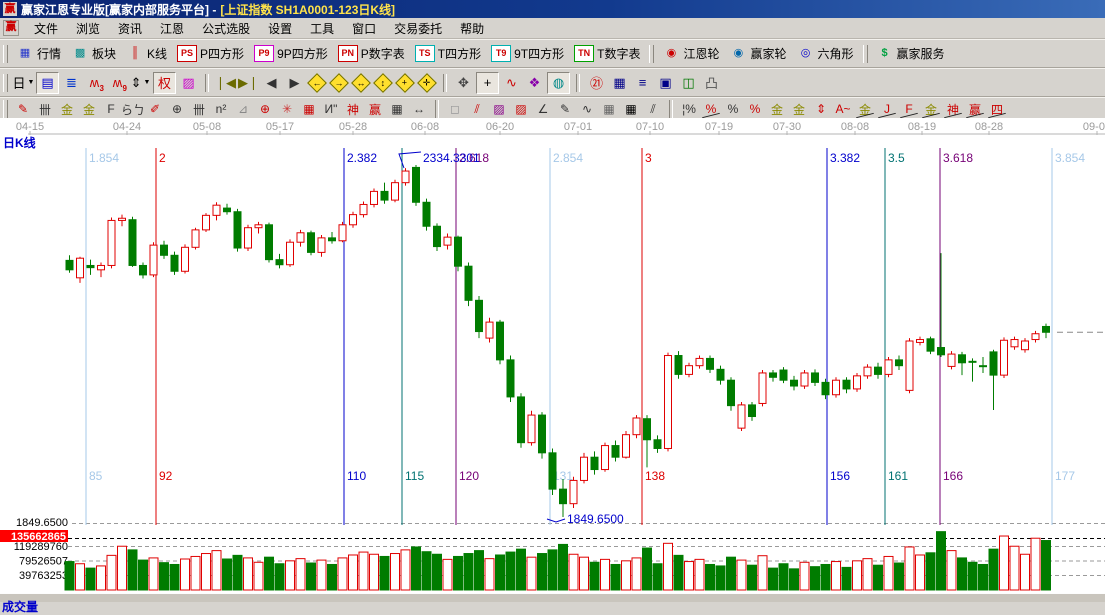 The width and height of the screenshot is (1105, 615). I want to click on shift-left-button: ←, so click(317, 82).